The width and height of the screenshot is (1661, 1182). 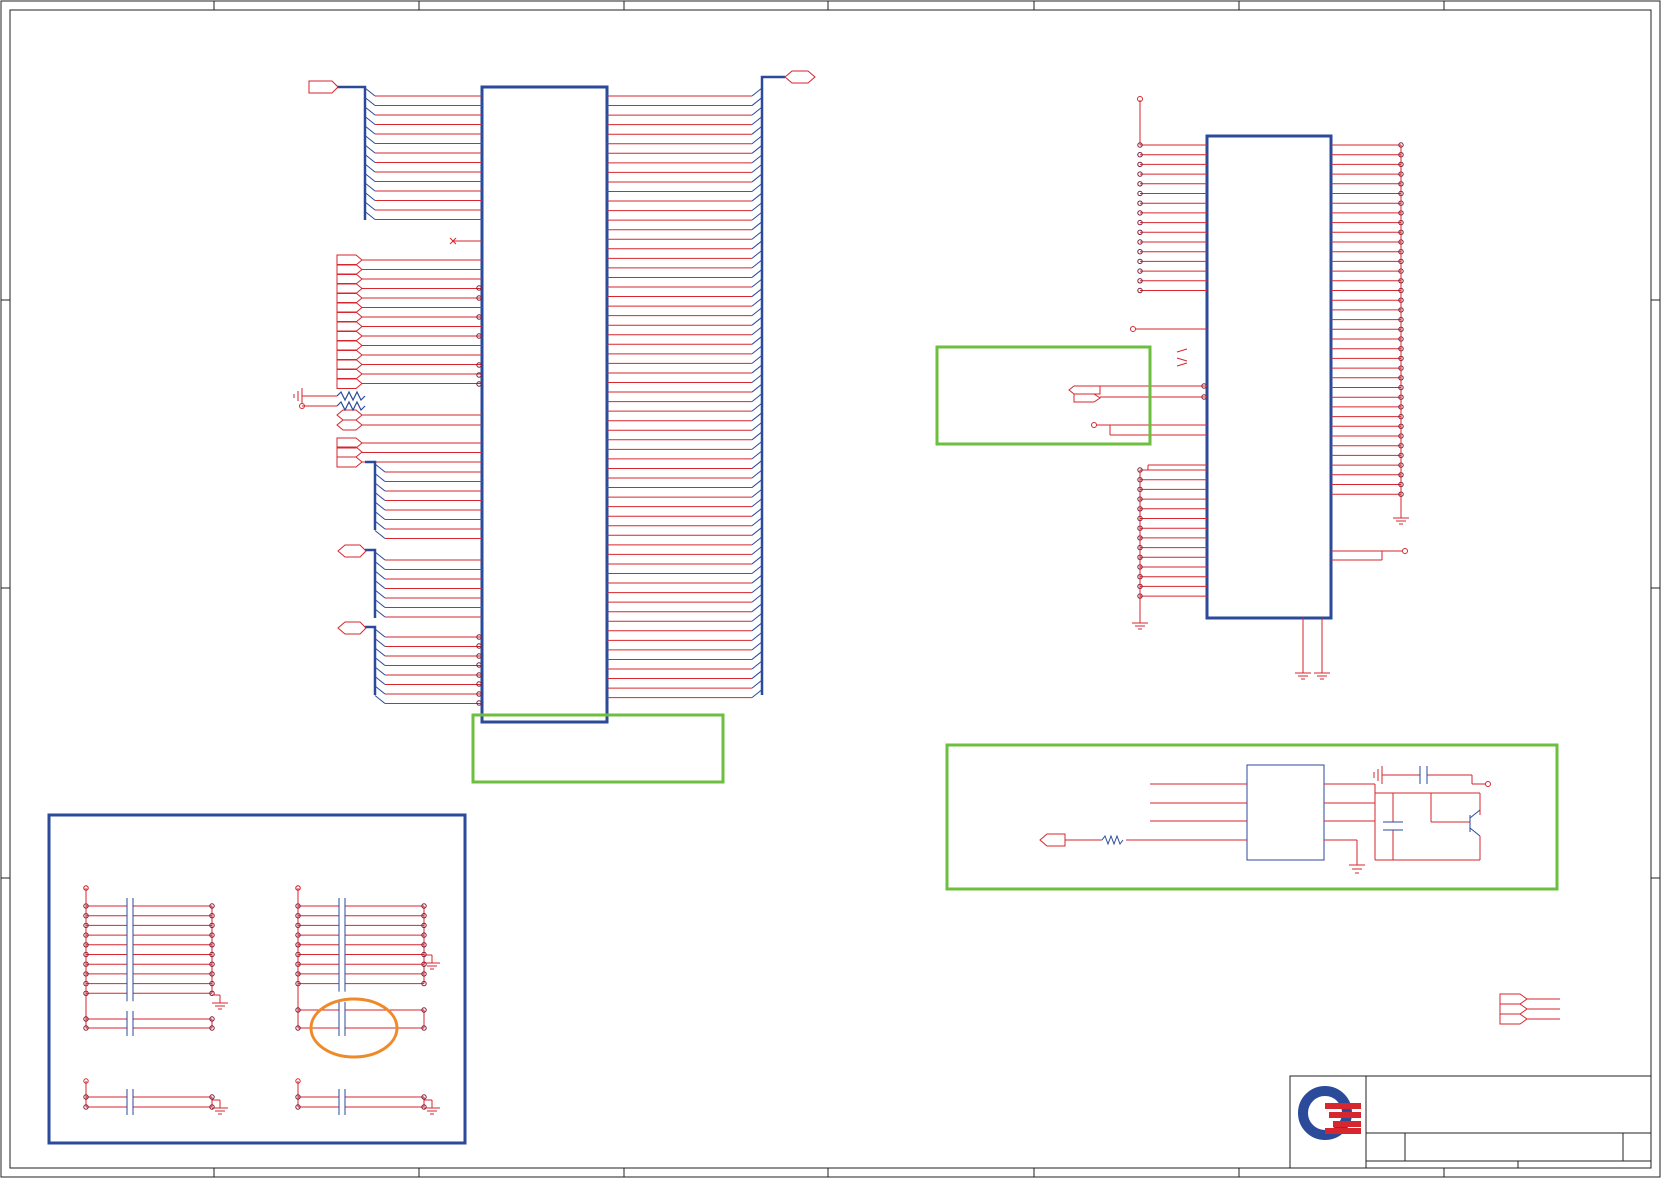 I want to click on reset-circuit, so click(x=1265, y=819).